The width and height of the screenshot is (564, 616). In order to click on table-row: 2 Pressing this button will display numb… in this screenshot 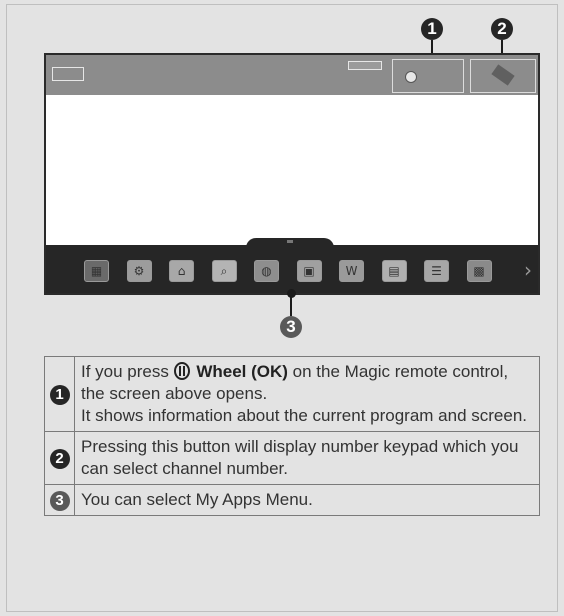, I will do `click(292, 458)`.